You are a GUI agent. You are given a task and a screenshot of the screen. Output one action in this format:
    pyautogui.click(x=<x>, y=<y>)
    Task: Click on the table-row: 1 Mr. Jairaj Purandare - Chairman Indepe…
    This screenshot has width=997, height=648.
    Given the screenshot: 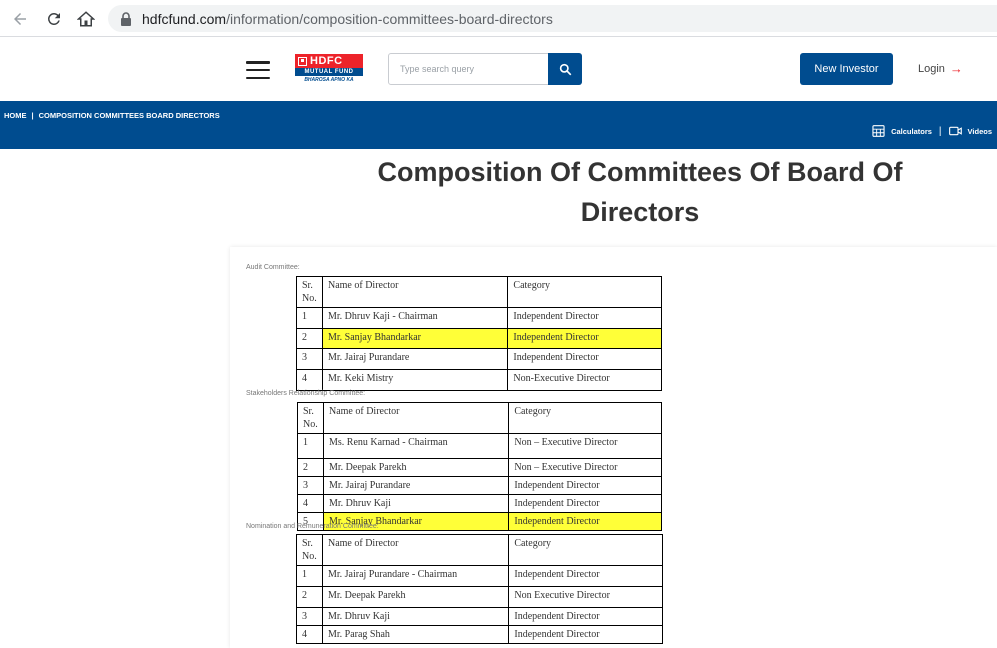 What is the action you would take?
    pyautogui.click(x=479, y=576)
    